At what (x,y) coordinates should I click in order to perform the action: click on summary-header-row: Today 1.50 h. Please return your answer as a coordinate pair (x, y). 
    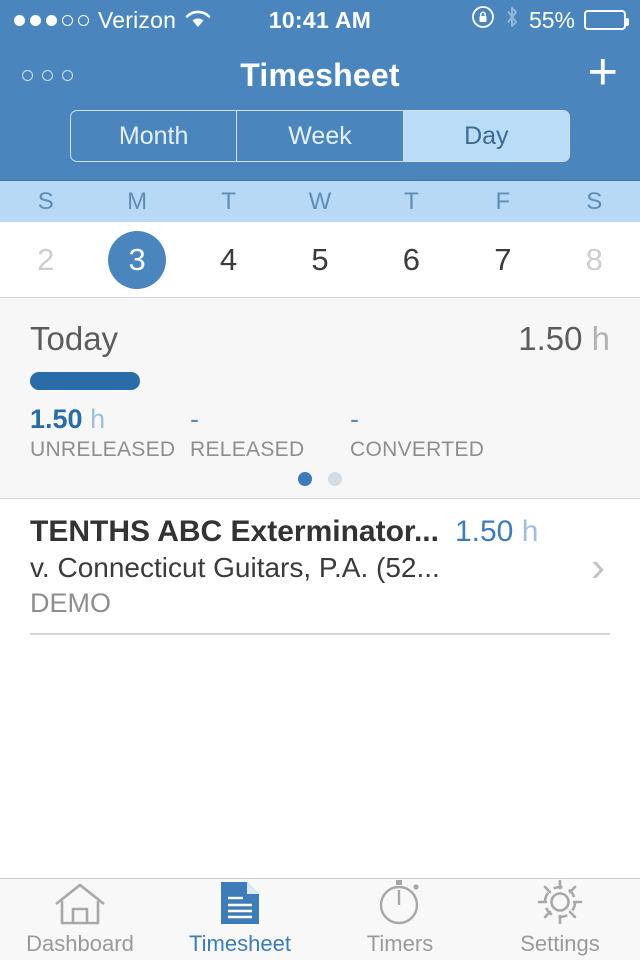
    Looking at the image, I should click on (320, 339).